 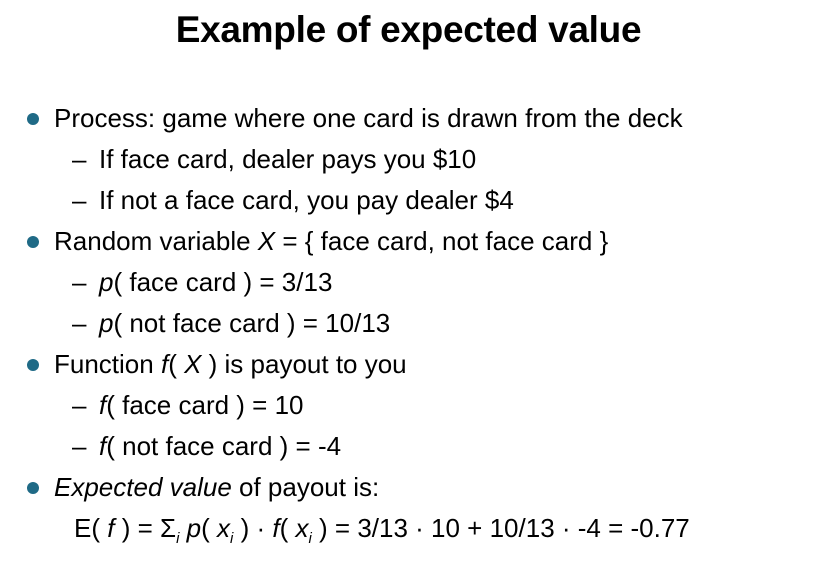 What do you see at coordinates (91, 528) in the screenshot?
I see `formula-part: E(` at bounding box center [91, 528].